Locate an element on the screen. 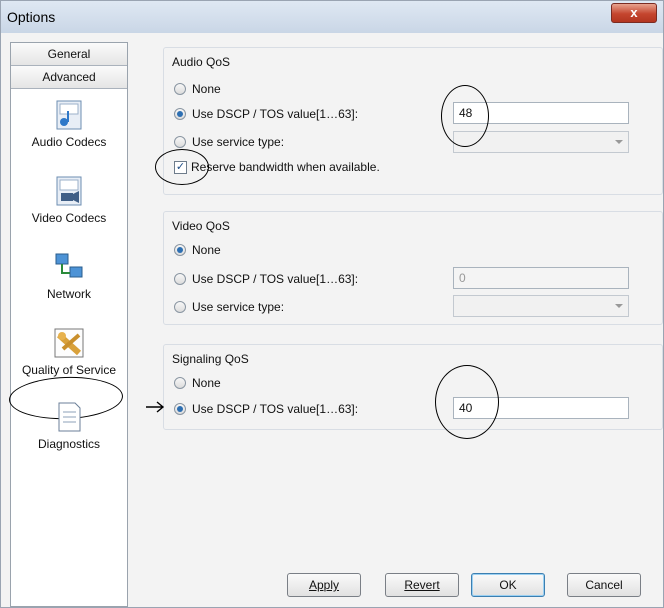 The width and height of the screenshot is (664, 608). video-qos-title: Video QoS is located at coordinates (201, 226).